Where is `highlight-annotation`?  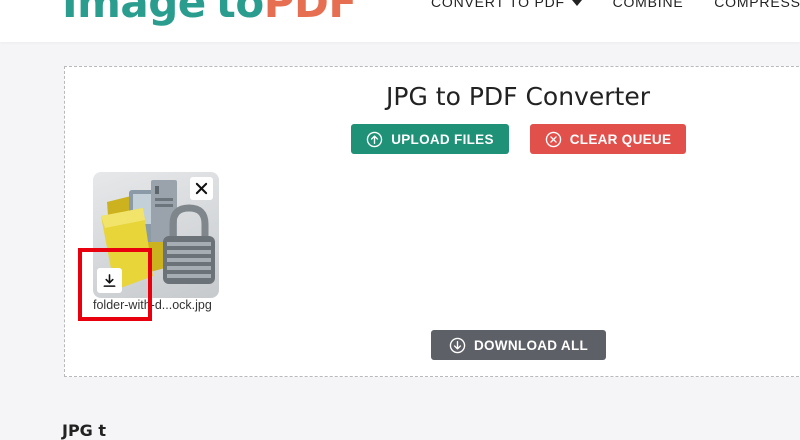 highlight-annotation is located at coordinates (115, 284).